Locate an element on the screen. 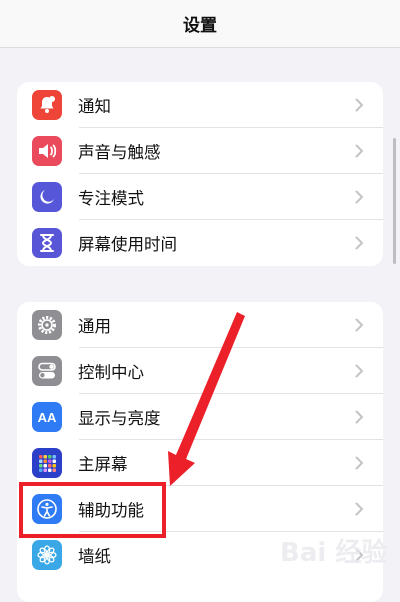 This screenshot has width=400, height=602. settings-row-label: 控制中心 is located at coordinates (111, 372).